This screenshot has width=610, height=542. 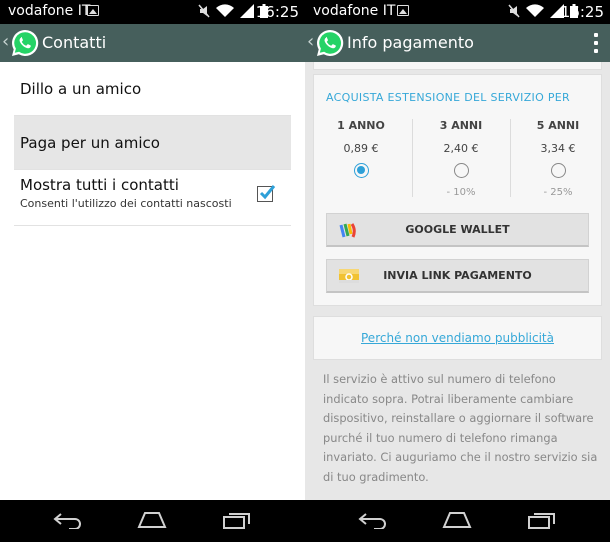 What do you see at coordinates (349, 276) in the screenshot?
I see `link-payment-icon` at bounding box center [349, 276].